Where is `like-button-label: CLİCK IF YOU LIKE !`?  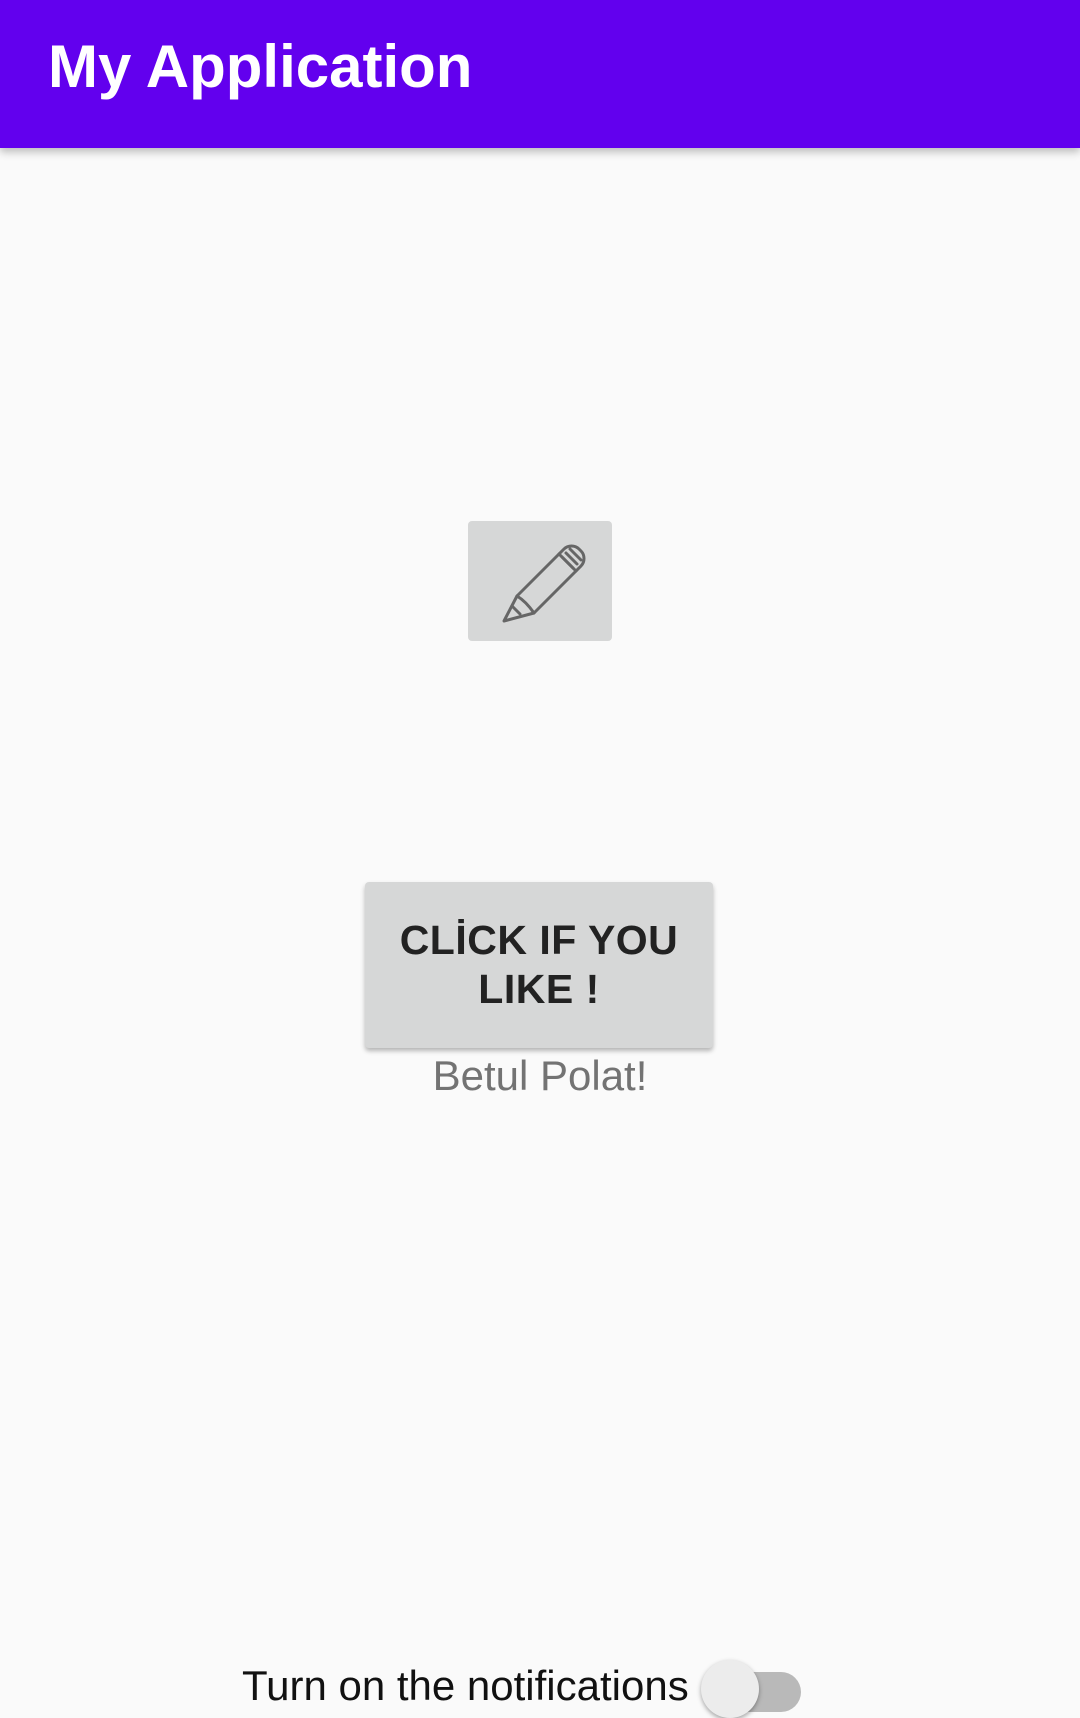 like-button-label: CLİCK IF YOU LIKE ! is located at coordinates (539, 964).